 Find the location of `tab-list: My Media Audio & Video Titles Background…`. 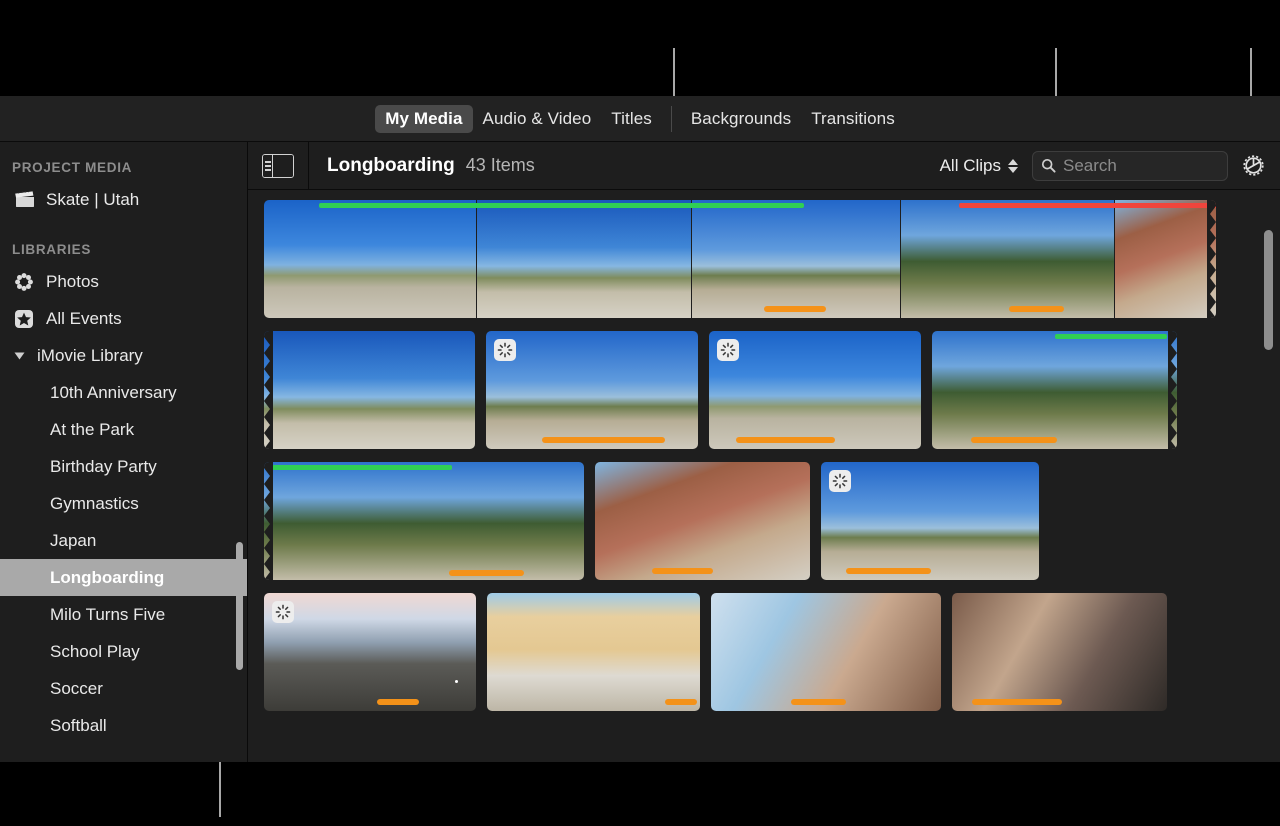

tab-list: My Media Audio & Video Titles Background… is located at coordinates (640, 118).